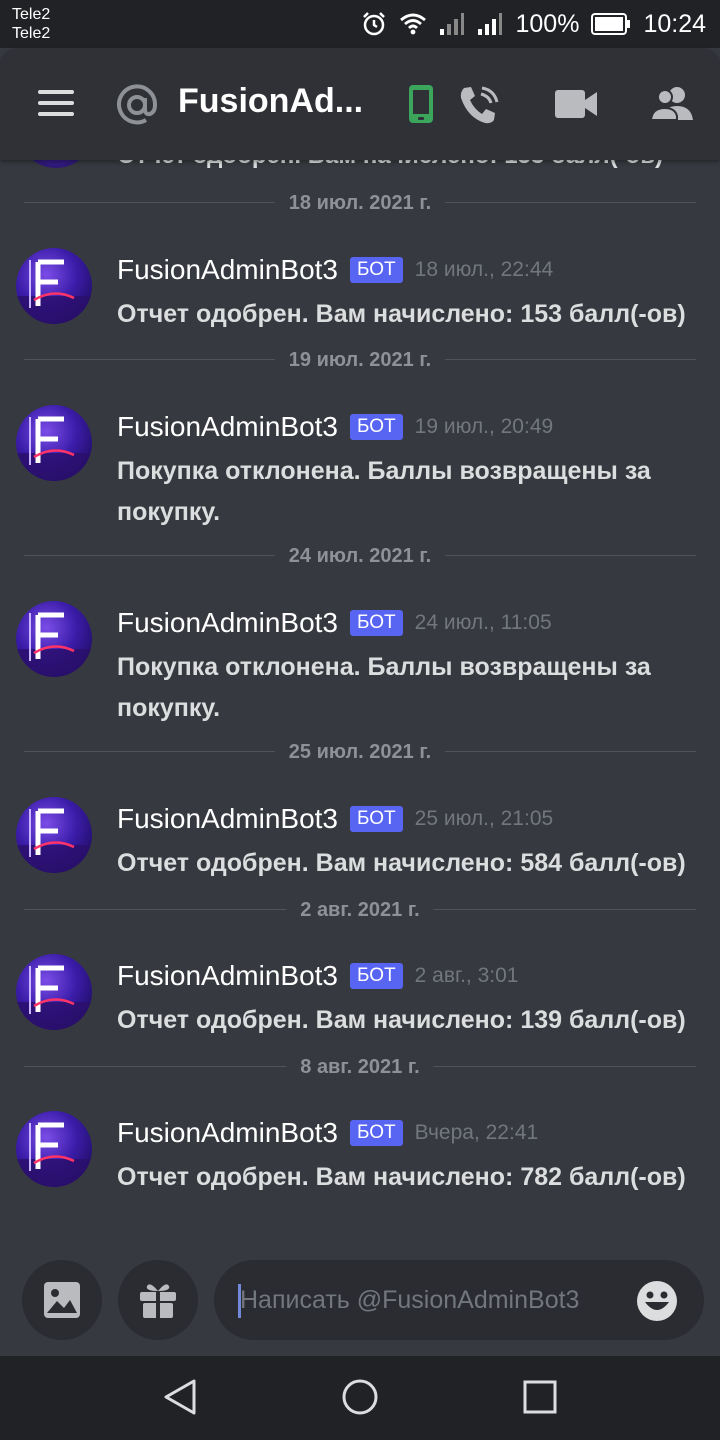 This screenshot has height=1440, width=720. Describe the element at coordinates (360, 752) in the screenshot. I see `date-divider: 25 июл. 2021 г.` at that location.